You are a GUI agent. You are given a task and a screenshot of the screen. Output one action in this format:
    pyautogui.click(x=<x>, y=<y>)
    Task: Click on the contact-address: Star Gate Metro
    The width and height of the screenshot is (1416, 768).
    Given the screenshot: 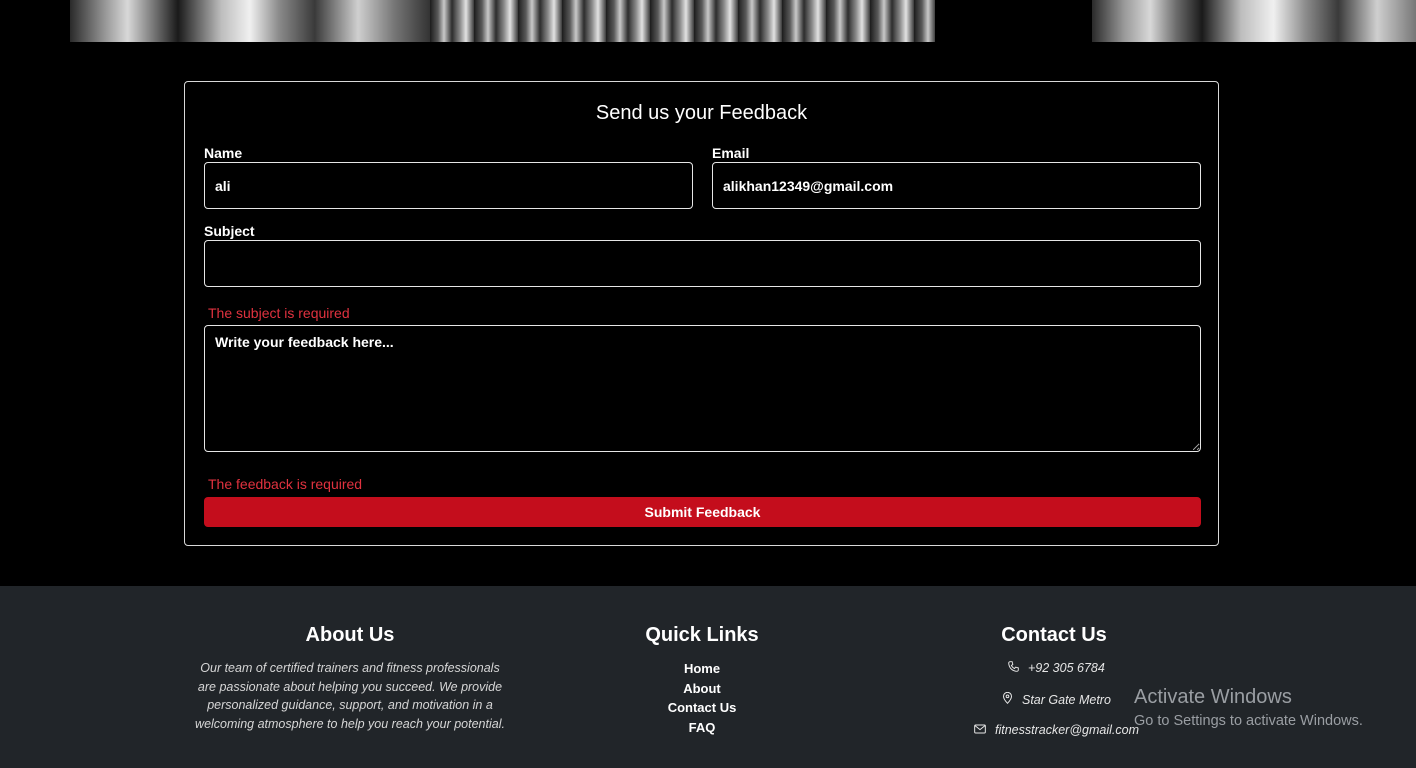 What is the action you would take?
    pyautogui.click(x=1055, y=699)
    